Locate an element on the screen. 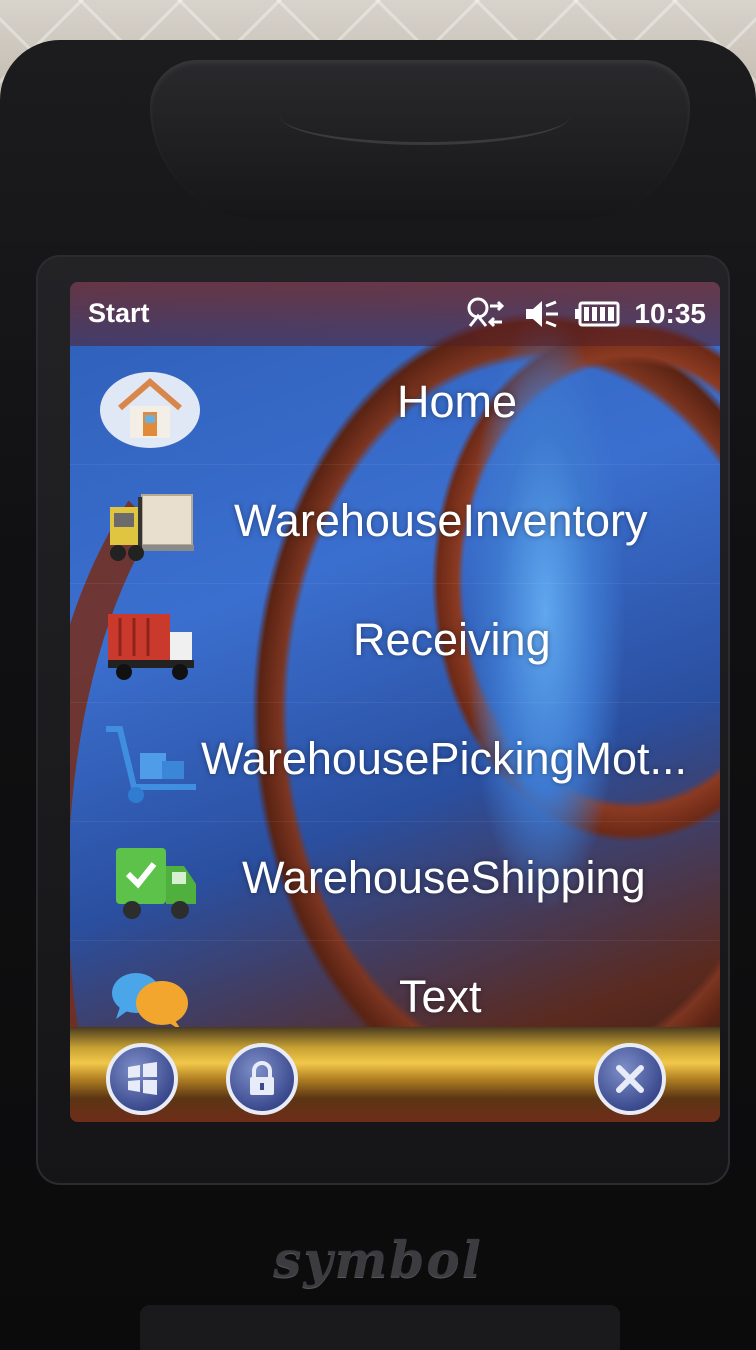 The width and height of the screenshot is (756, 1350). hand-truck-icon is located at coordinates (151, 764).